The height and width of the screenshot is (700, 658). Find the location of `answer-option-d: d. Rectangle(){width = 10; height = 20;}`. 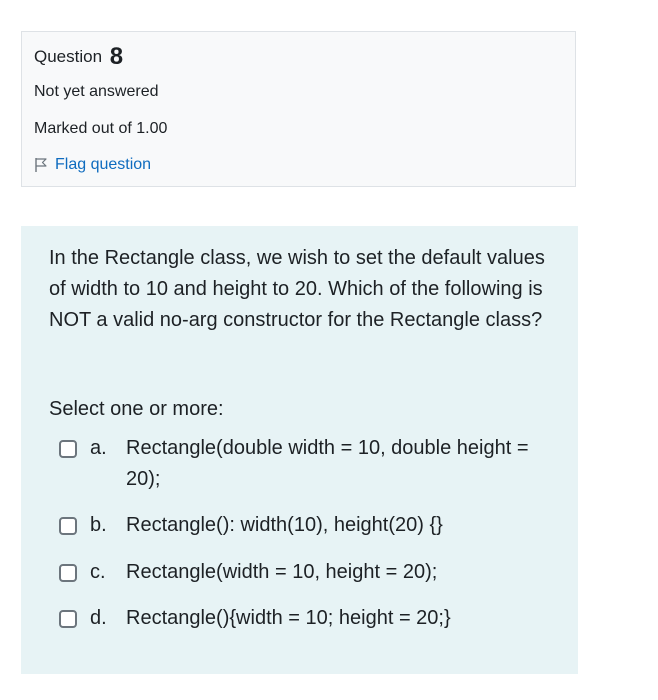

answer-option-d: d. Rectangle(){width = 10; height = 20;} is located at coordinates (302, 618).